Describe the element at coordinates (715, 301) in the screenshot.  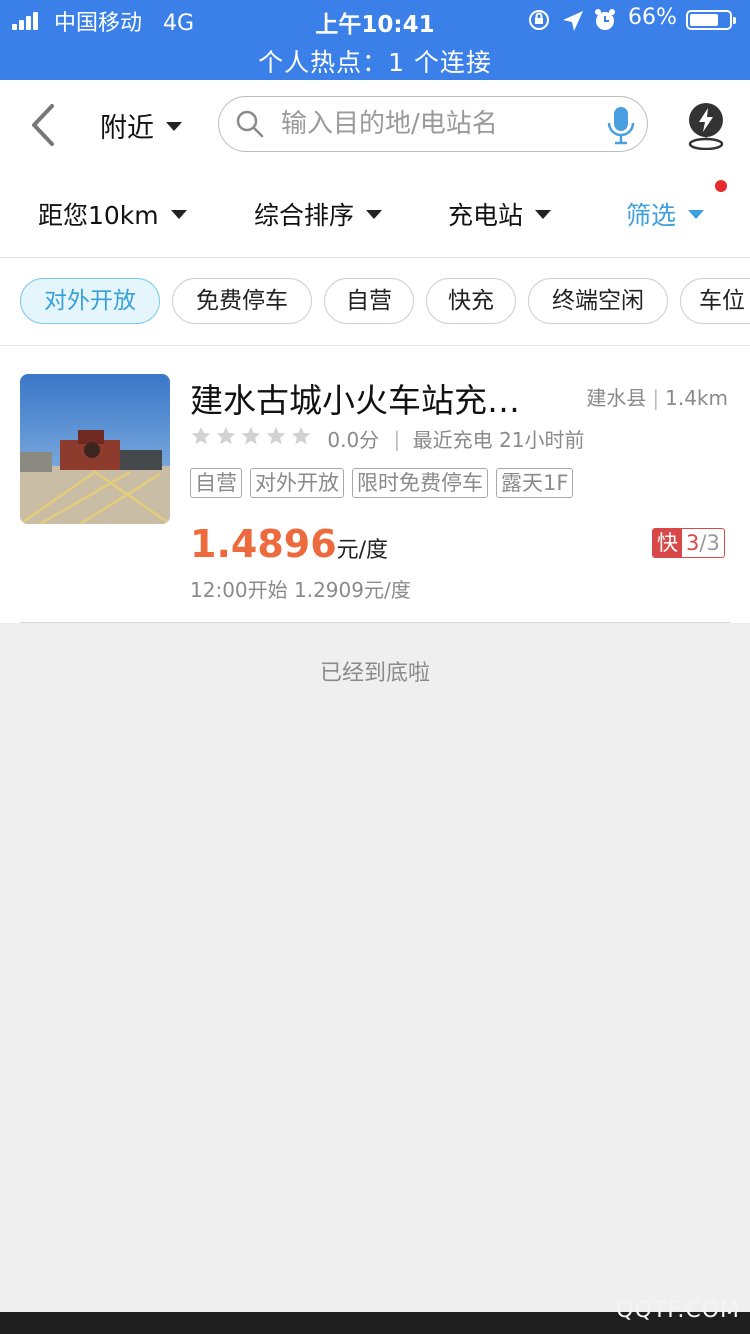
I see `chip-parking-space: 车位` at that location.